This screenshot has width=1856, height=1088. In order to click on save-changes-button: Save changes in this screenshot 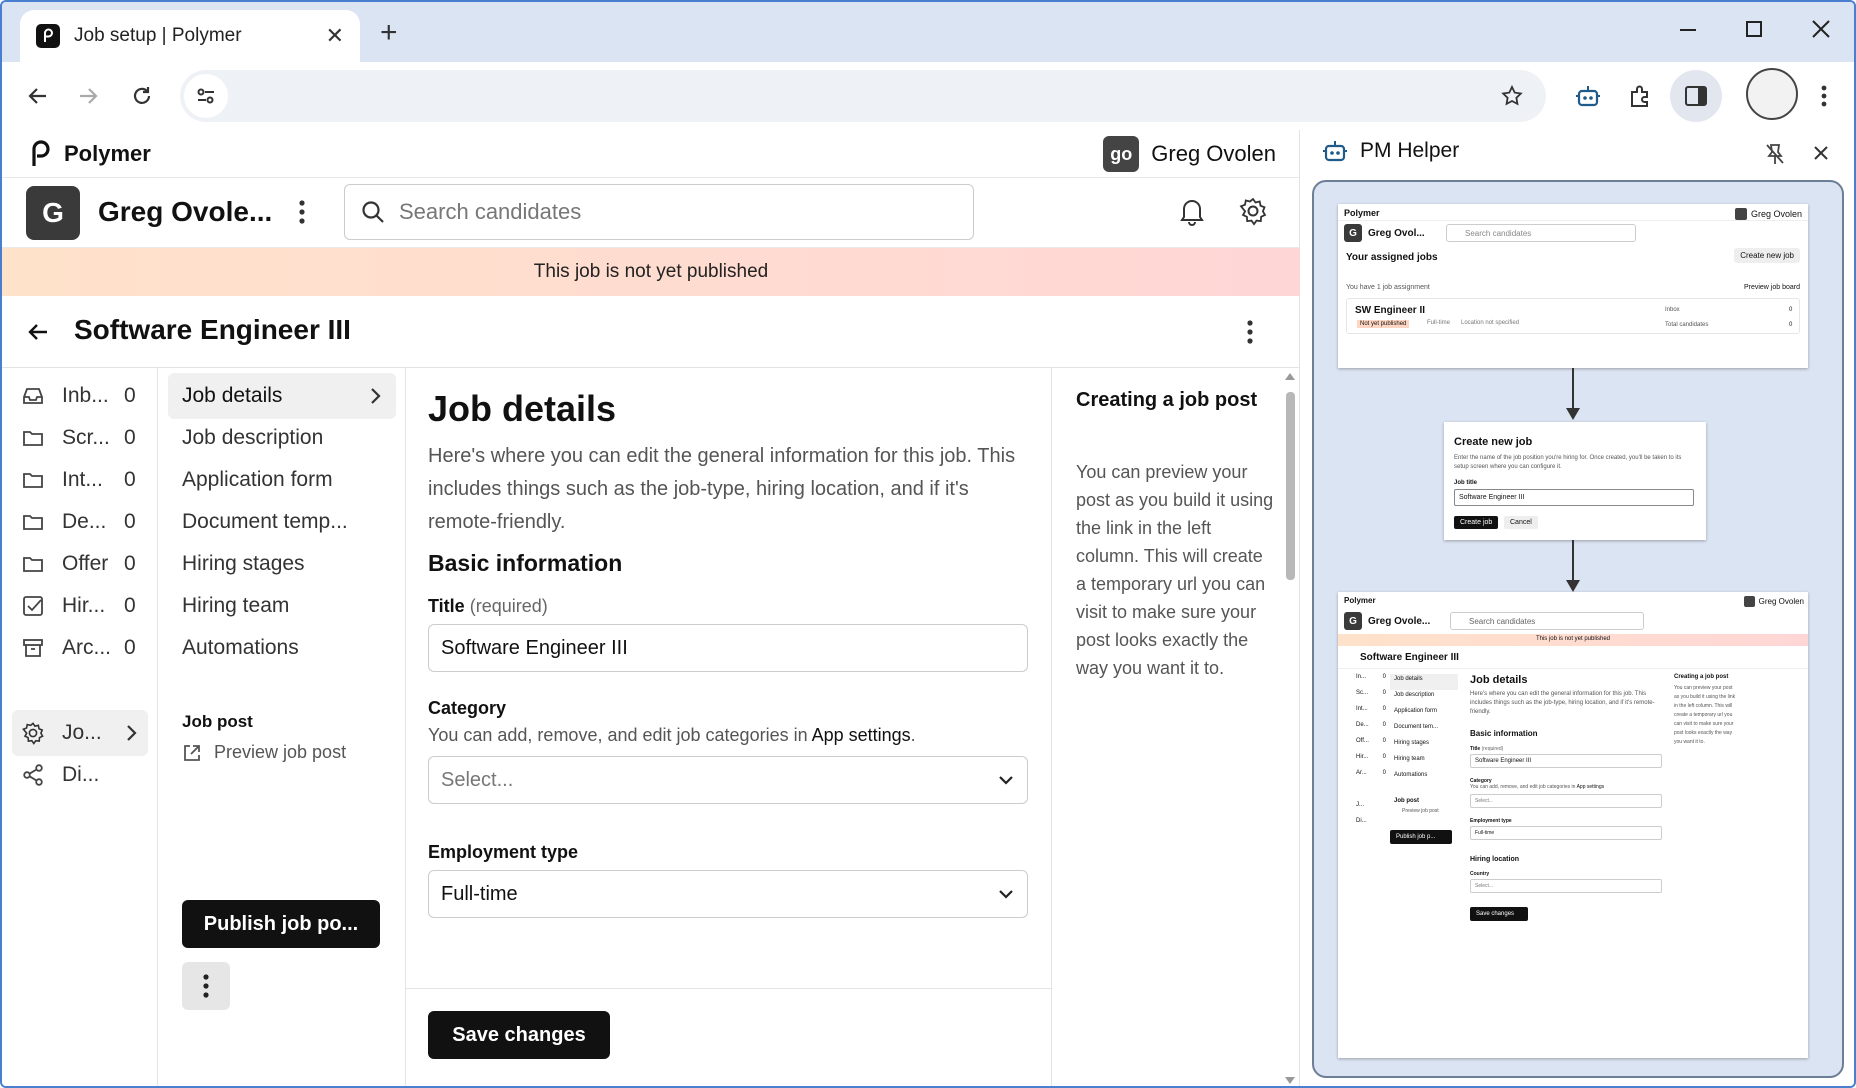, I will do `click(519, 1035)`.